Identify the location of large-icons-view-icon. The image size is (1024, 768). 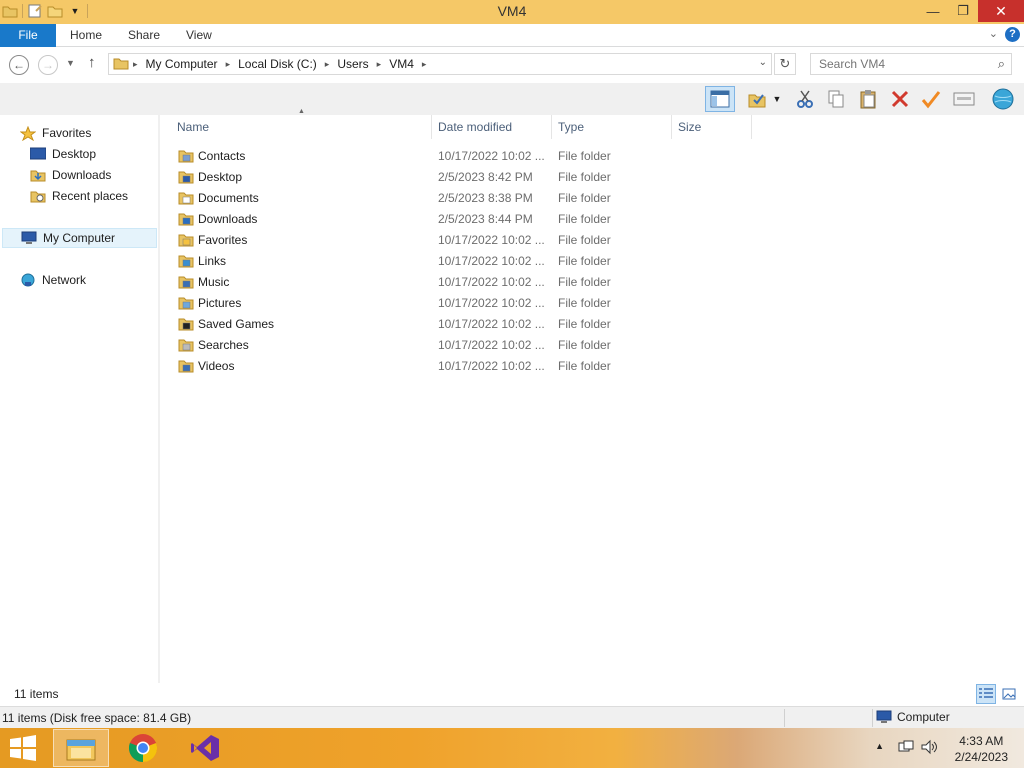
(1009, 694).